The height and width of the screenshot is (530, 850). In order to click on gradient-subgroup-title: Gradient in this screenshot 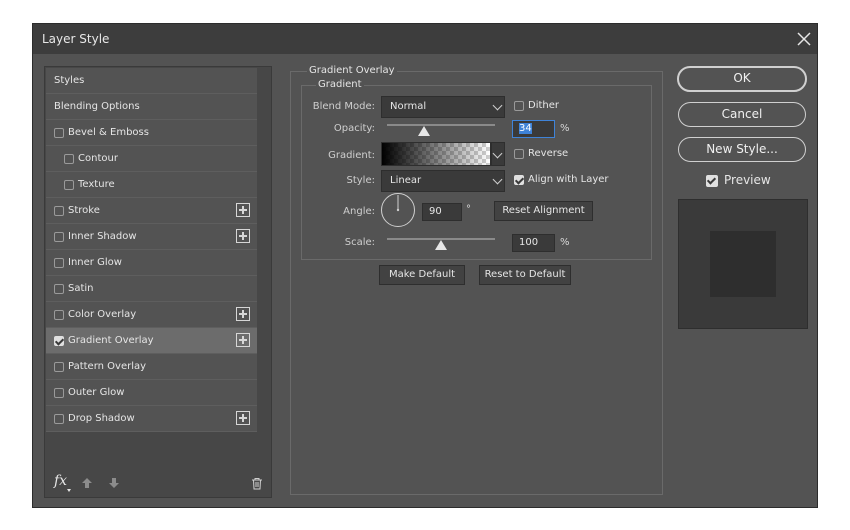, I will do `click(340, 85)`.